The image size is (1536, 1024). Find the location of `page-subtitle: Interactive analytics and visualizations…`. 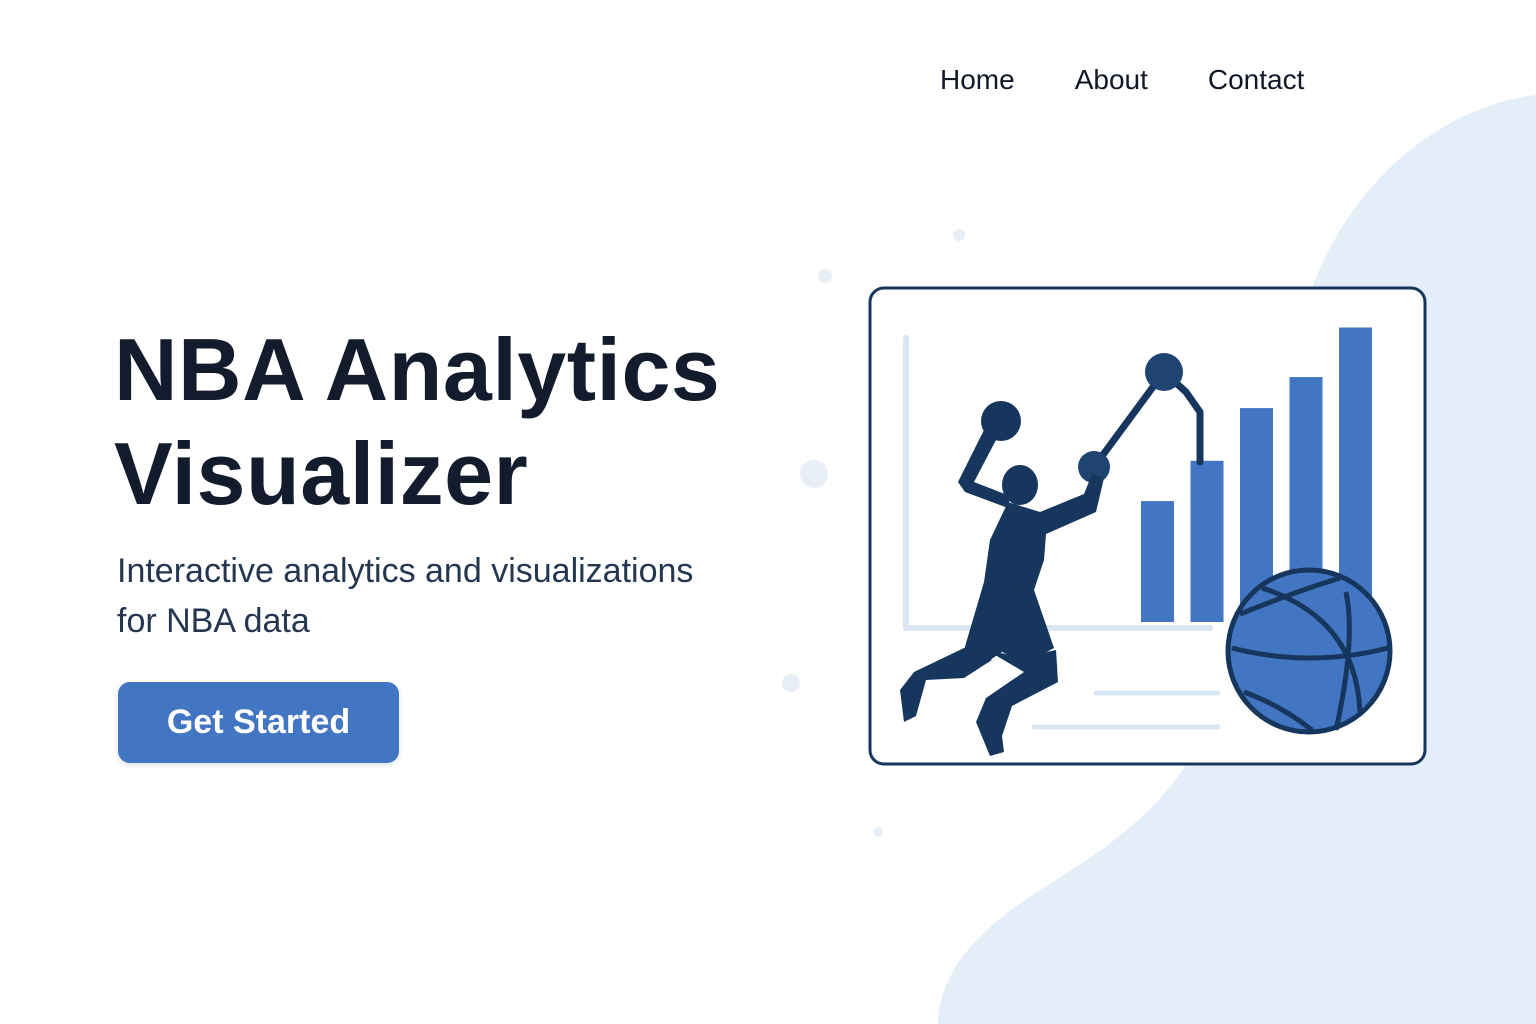

page-subtitle: Interactive analytics and visualizations… is located at coordinates (437, 596).